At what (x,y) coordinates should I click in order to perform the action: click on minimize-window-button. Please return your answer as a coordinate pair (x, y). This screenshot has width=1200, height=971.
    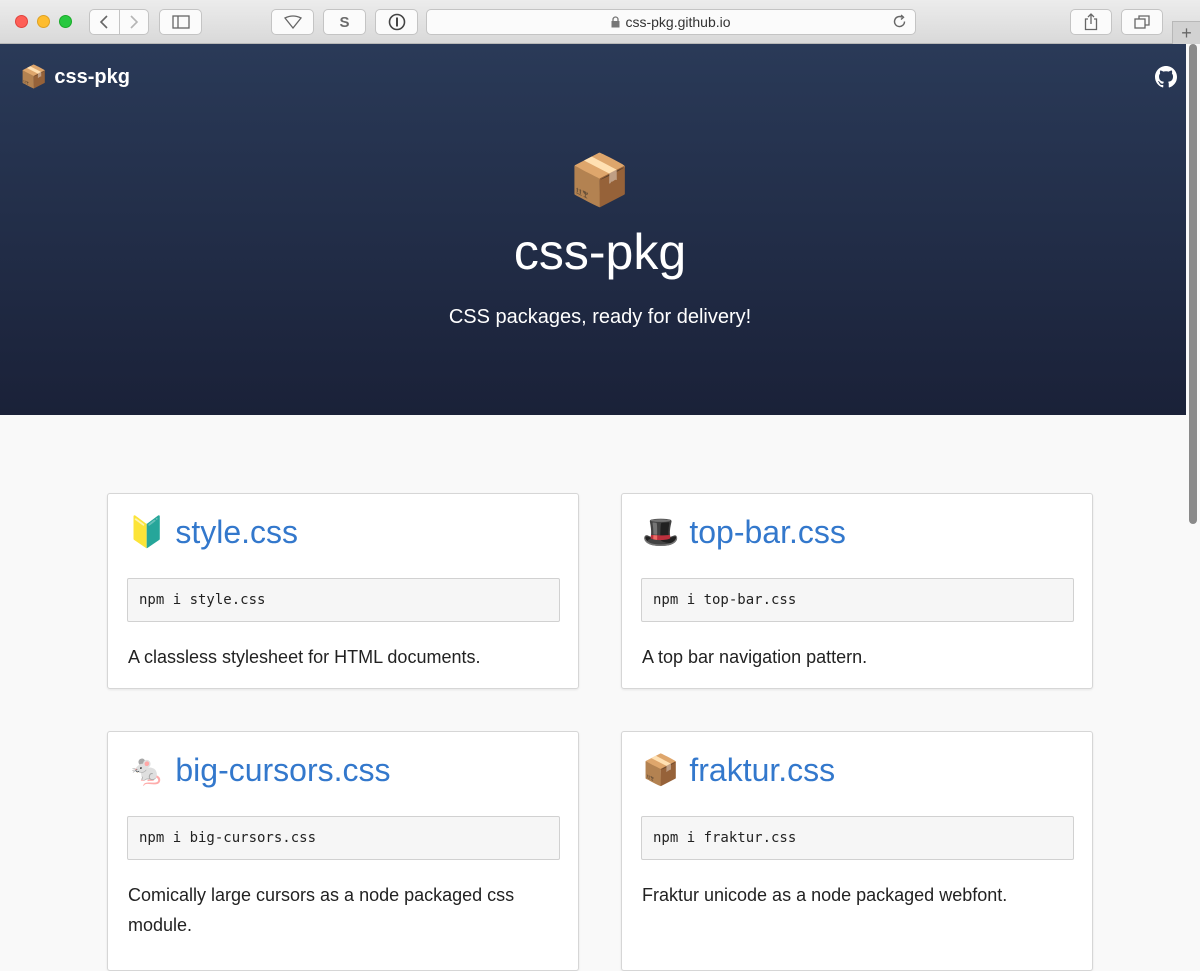
    Looking at the image, I should click on (43, 21).